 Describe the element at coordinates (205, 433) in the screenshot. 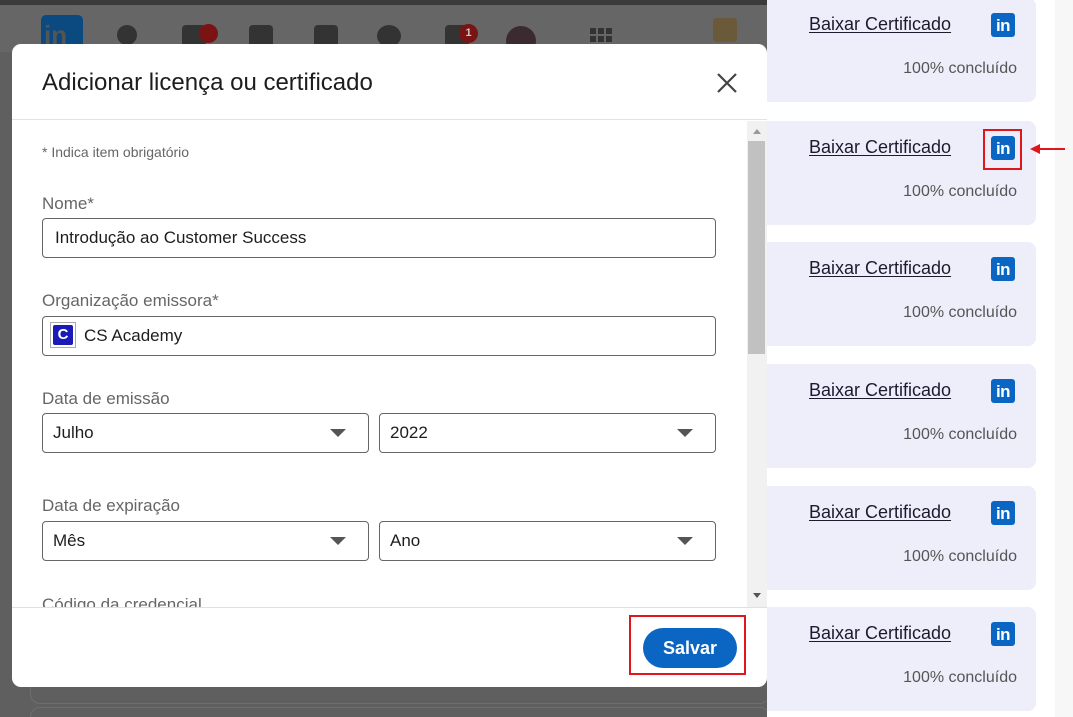

I see `issue-month-select: Julho` at that location.